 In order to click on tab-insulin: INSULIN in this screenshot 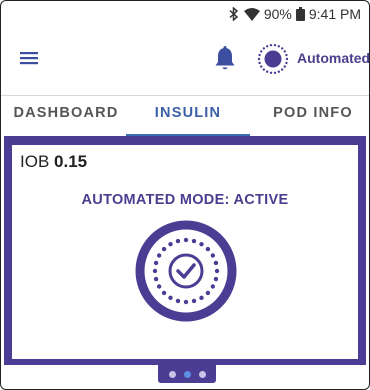, I will do `click(188, 116)`.